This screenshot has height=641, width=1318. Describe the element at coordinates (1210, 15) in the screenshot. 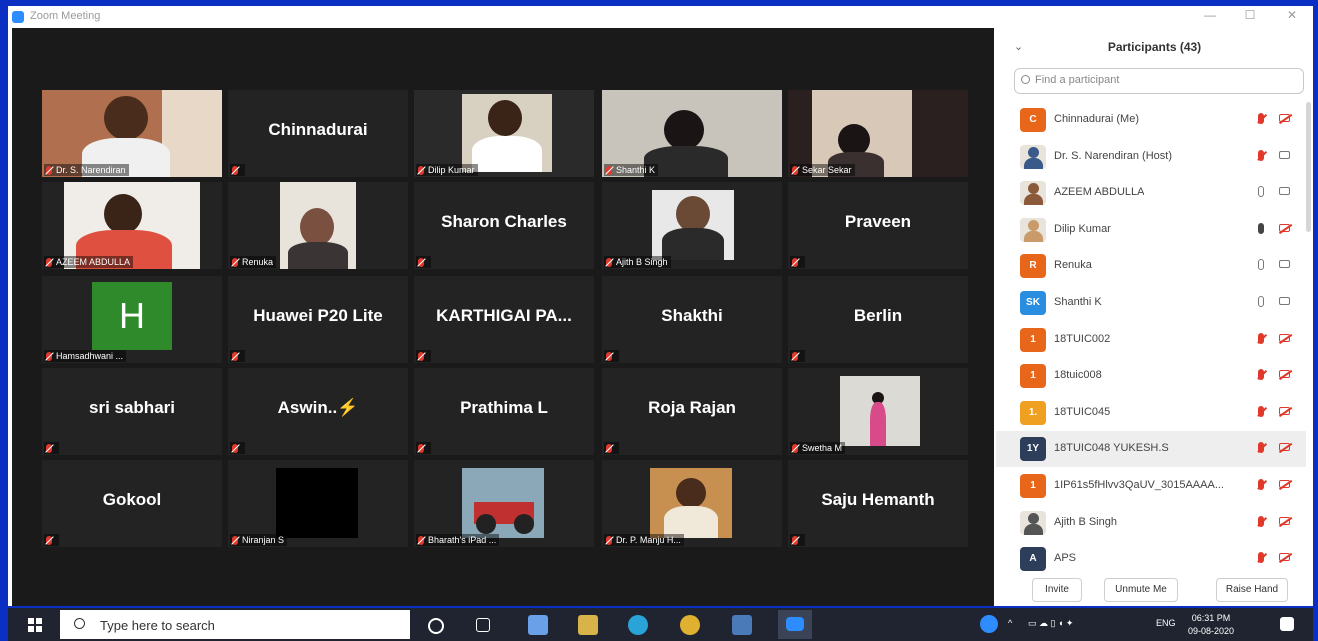

I see `minimize-button: —` at that location.